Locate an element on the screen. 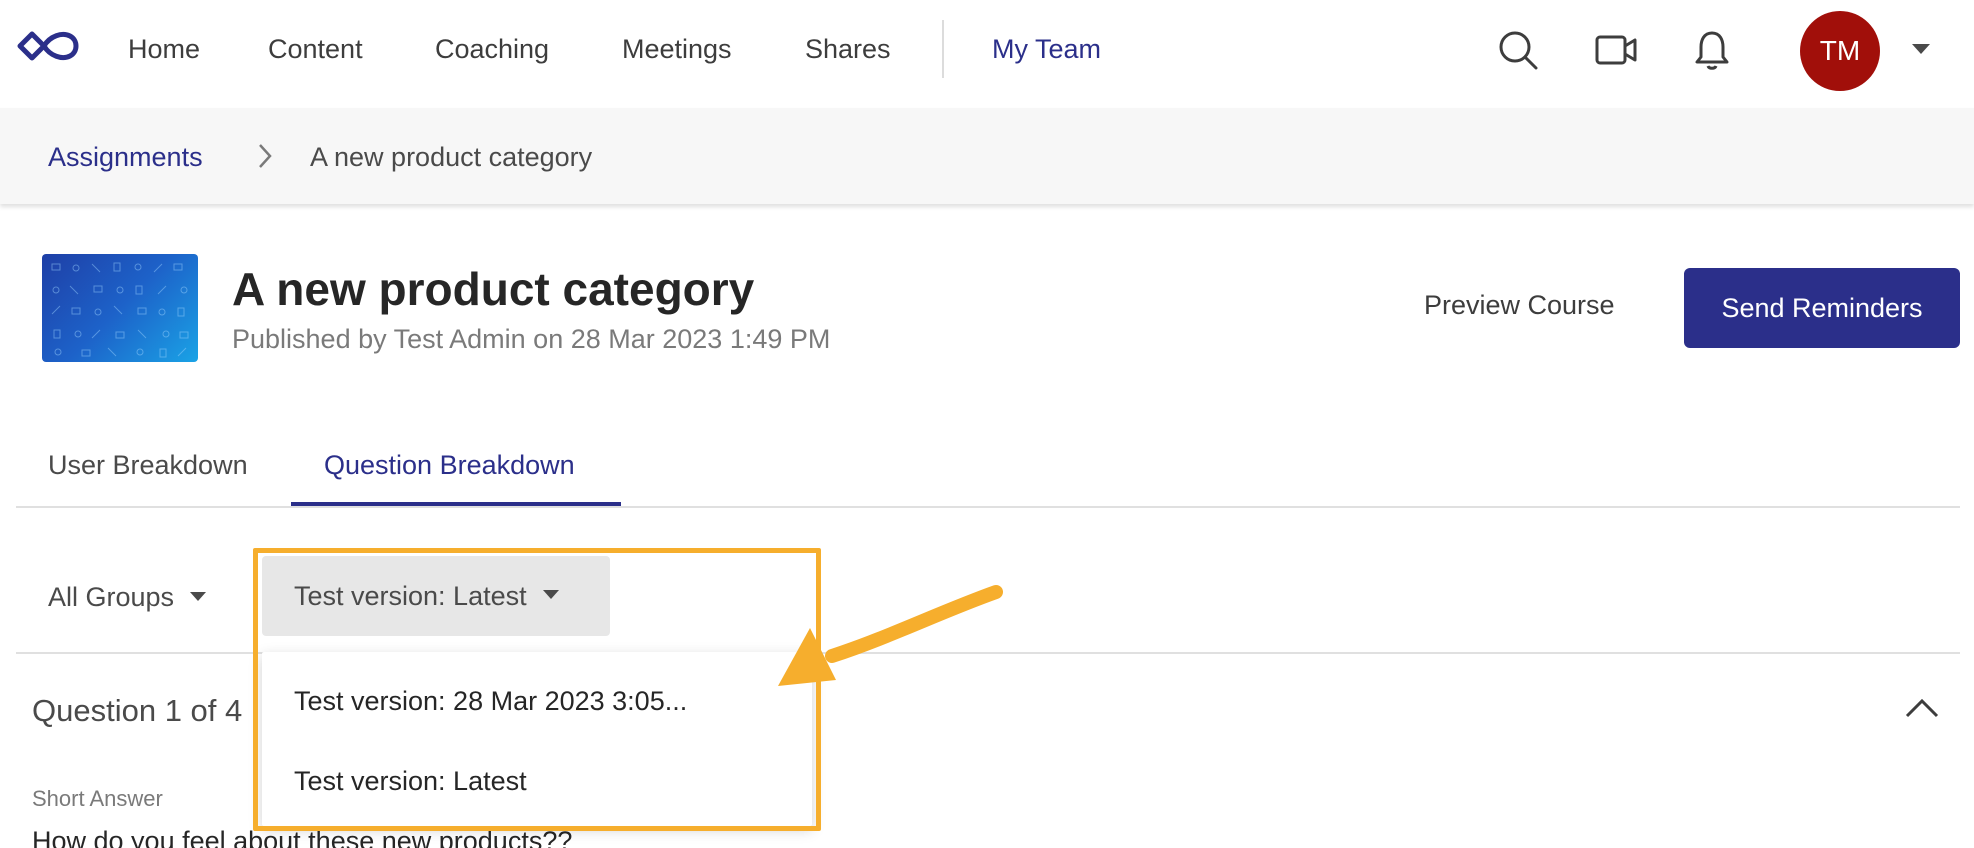 The width and height of the screenshot is (1974, 848). breadcrumb-assignments-link: Assignments is located at coordinates (125, 157).